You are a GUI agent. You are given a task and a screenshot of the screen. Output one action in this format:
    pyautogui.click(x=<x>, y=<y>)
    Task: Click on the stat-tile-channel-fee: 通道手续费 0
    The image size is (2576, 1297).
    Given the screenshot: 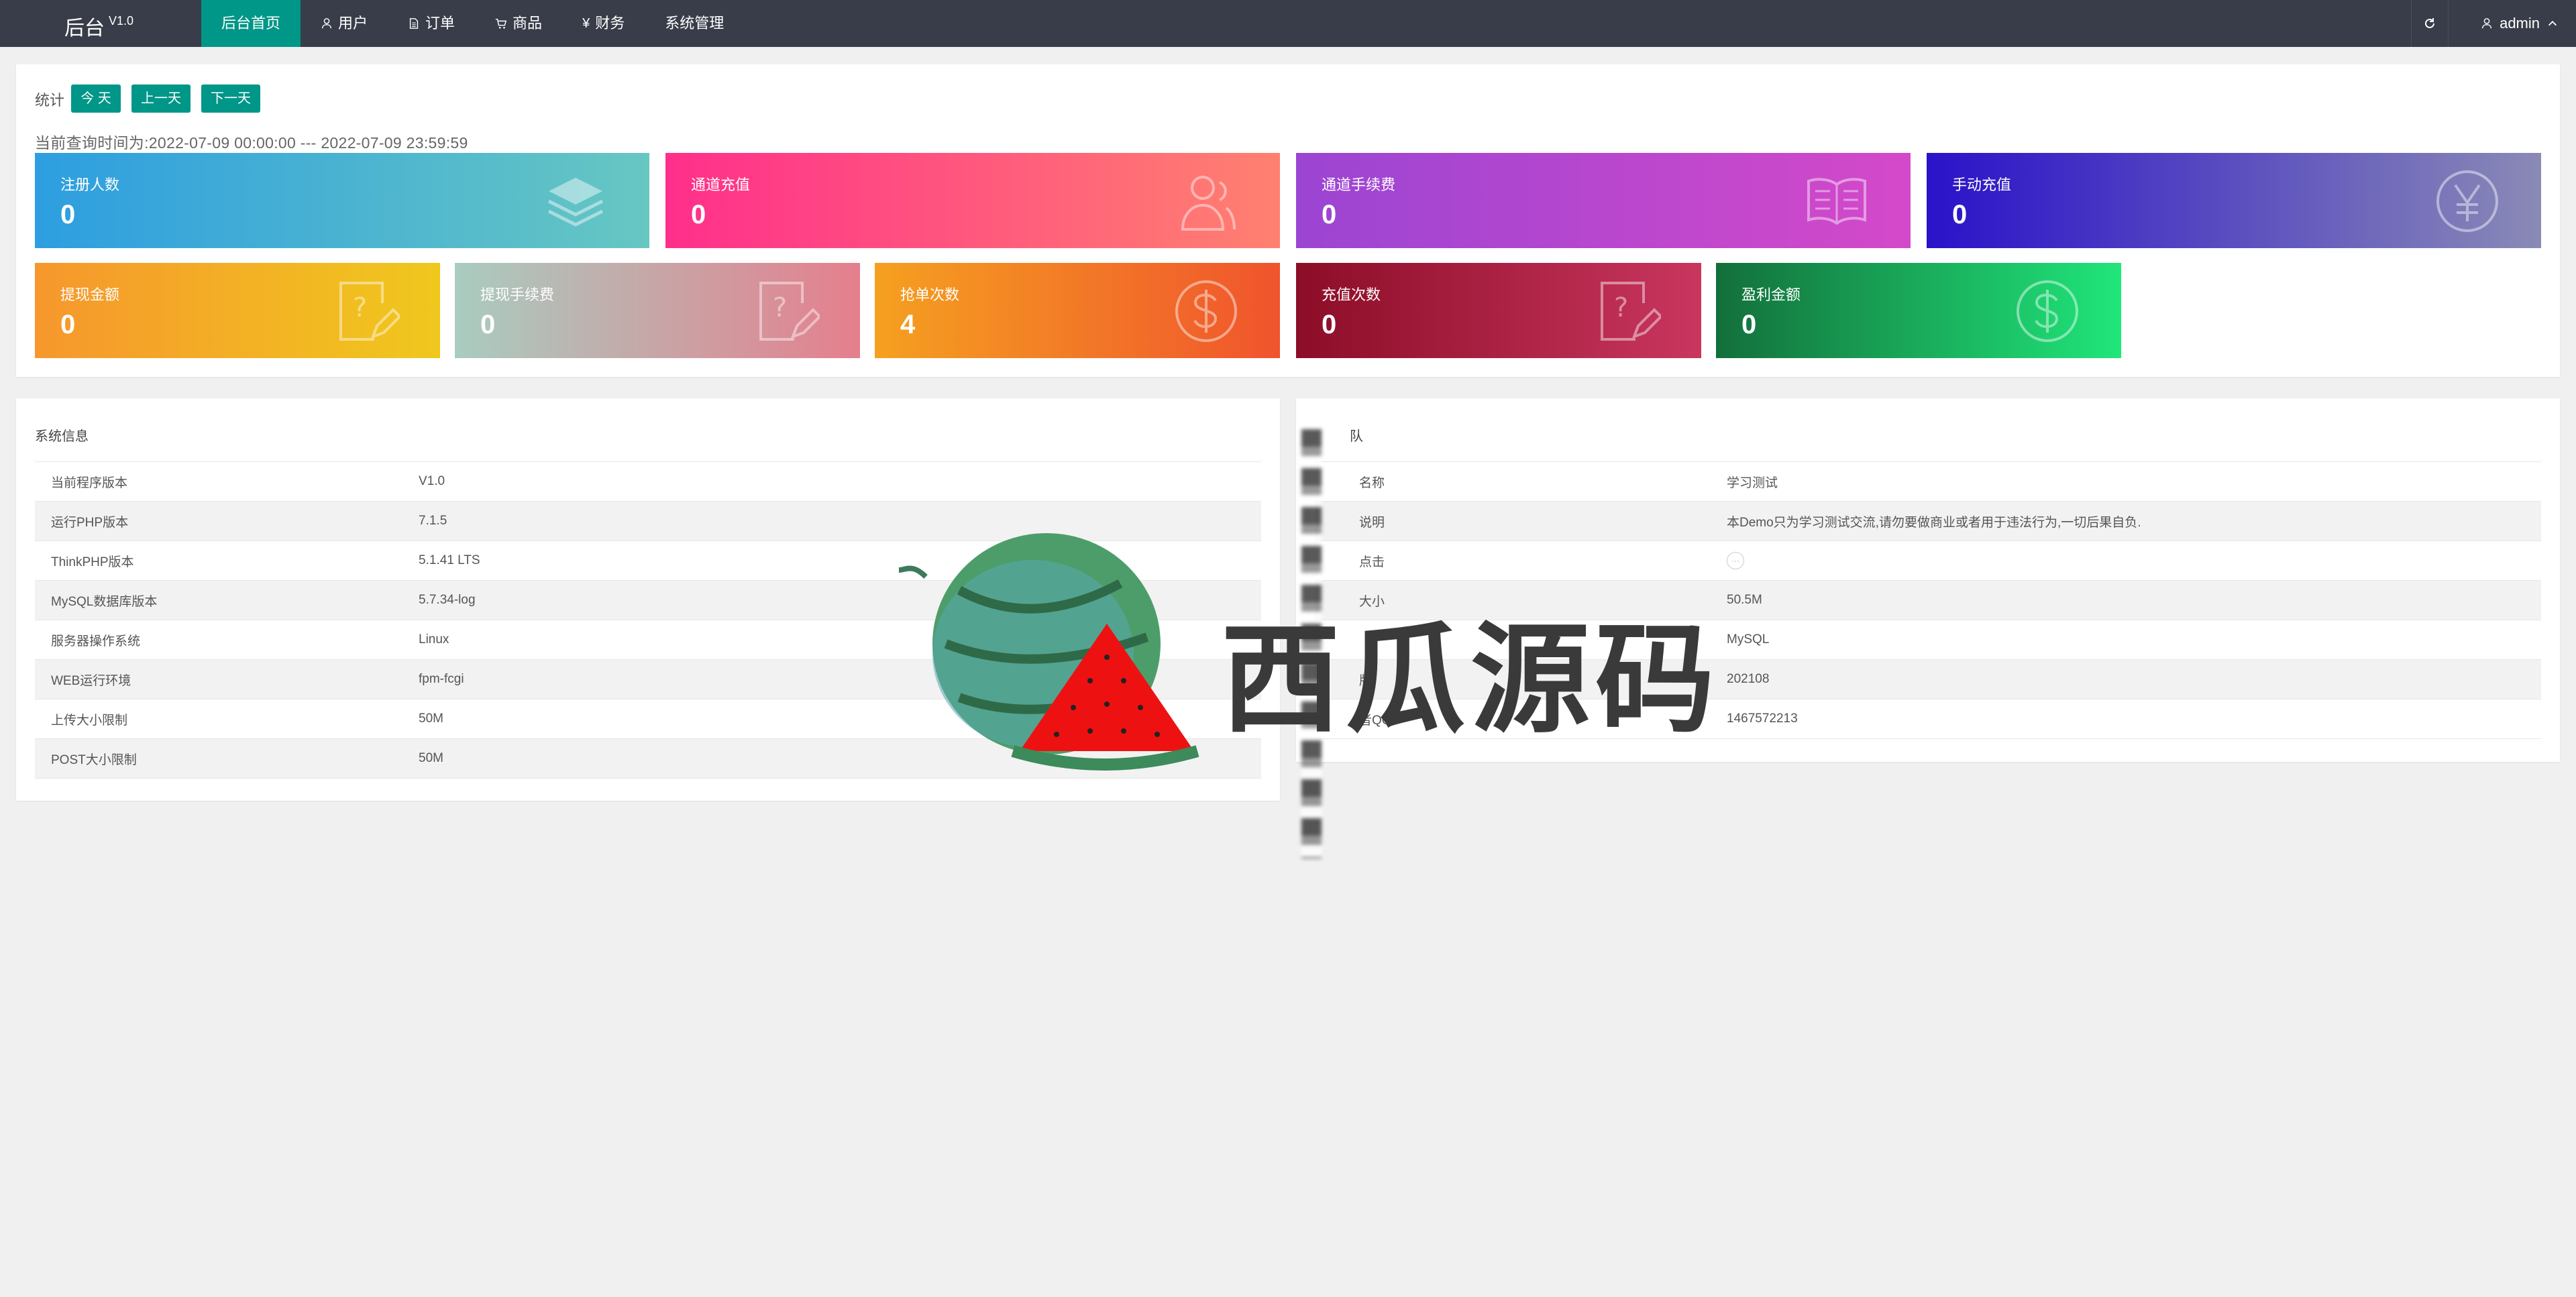 What is the action you would take?
    pyautogui.click(x=1603, y=201)
    